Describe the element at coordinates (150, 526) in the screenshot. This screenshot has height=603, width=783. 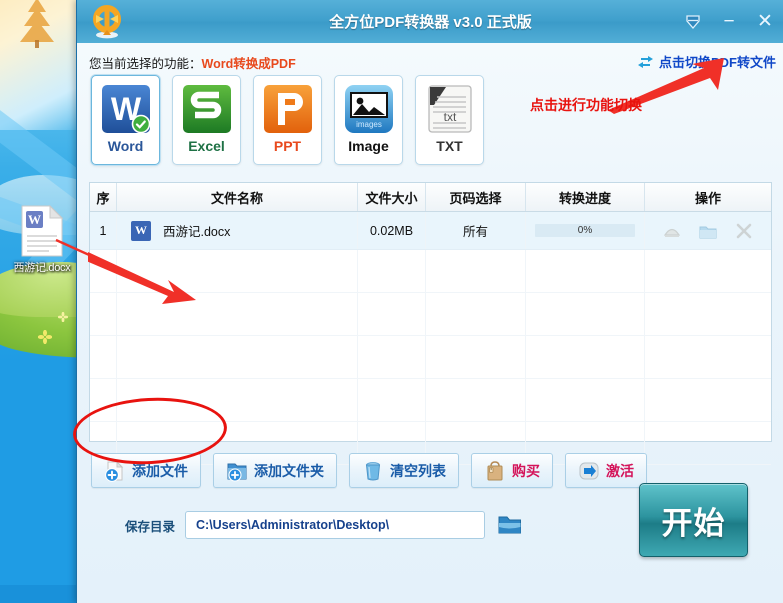
I see `save-directory-label: 保存目录` at that location.